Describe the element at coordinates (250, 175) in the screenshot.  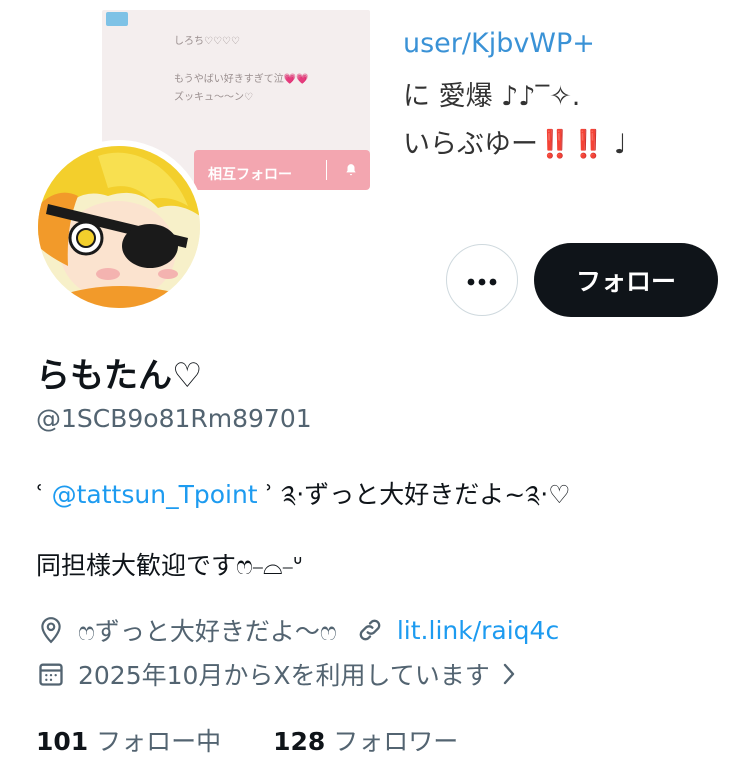
I see `banner-follow-label: 相互フォロー` at that location.